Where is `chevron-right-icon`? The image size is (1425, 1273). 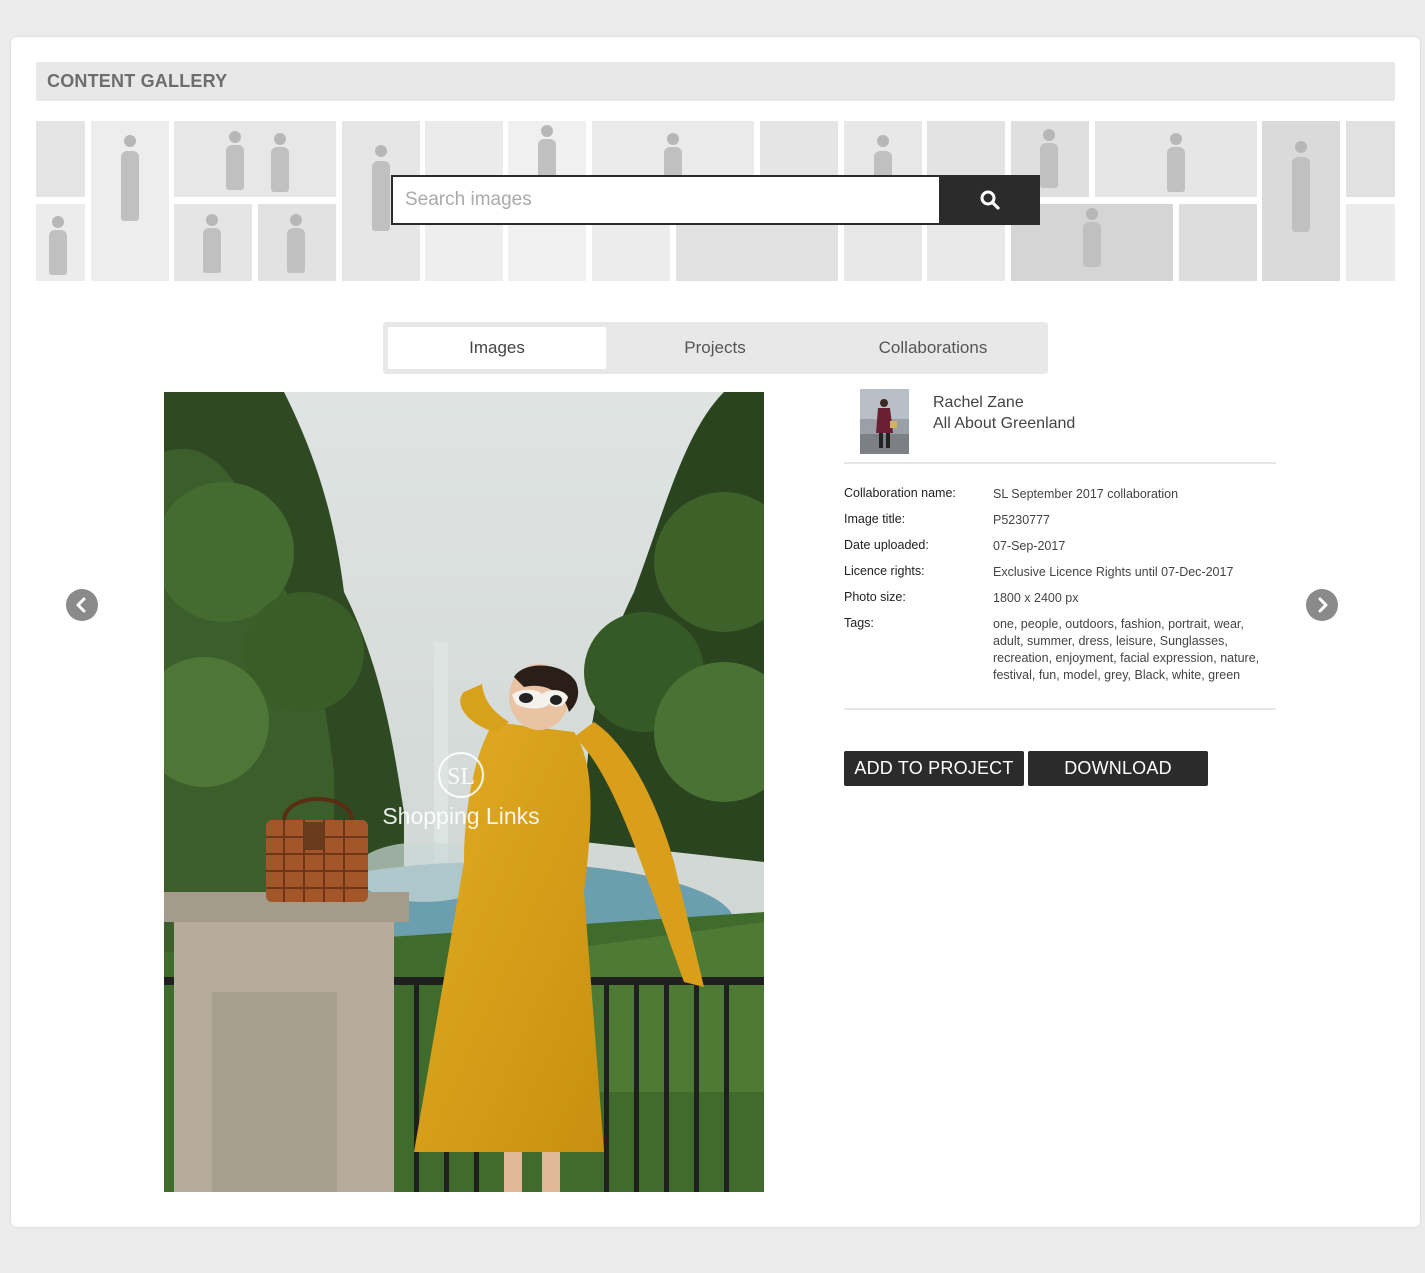 chevron-right-icon is located at coordinates (1323, 605).